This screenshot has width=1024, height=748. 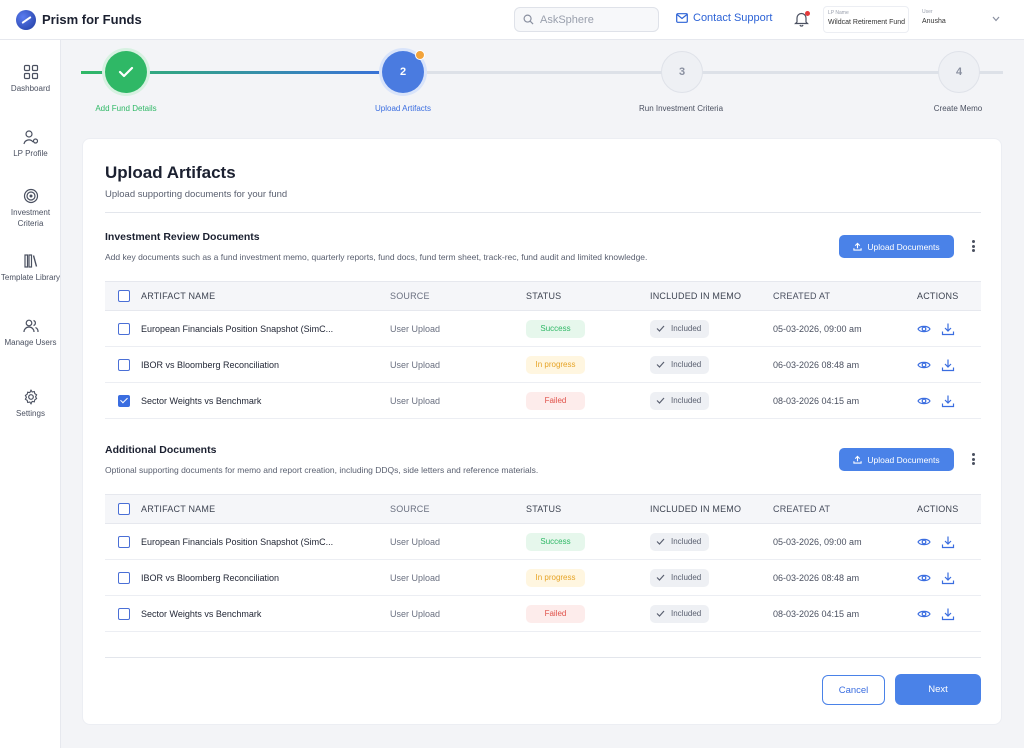 What do you see at coordinates (528, 19) in the screenshot?
I see `search-icon` at bounding box center [528, 19].